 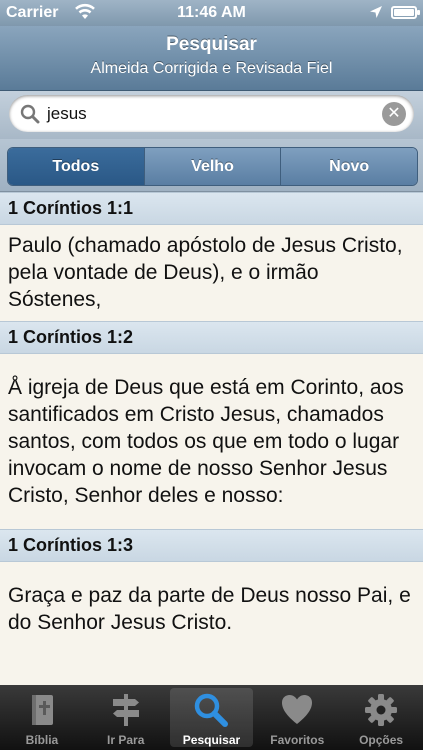 I want to click on tab-label: Opções, so click(x=381, y=740).